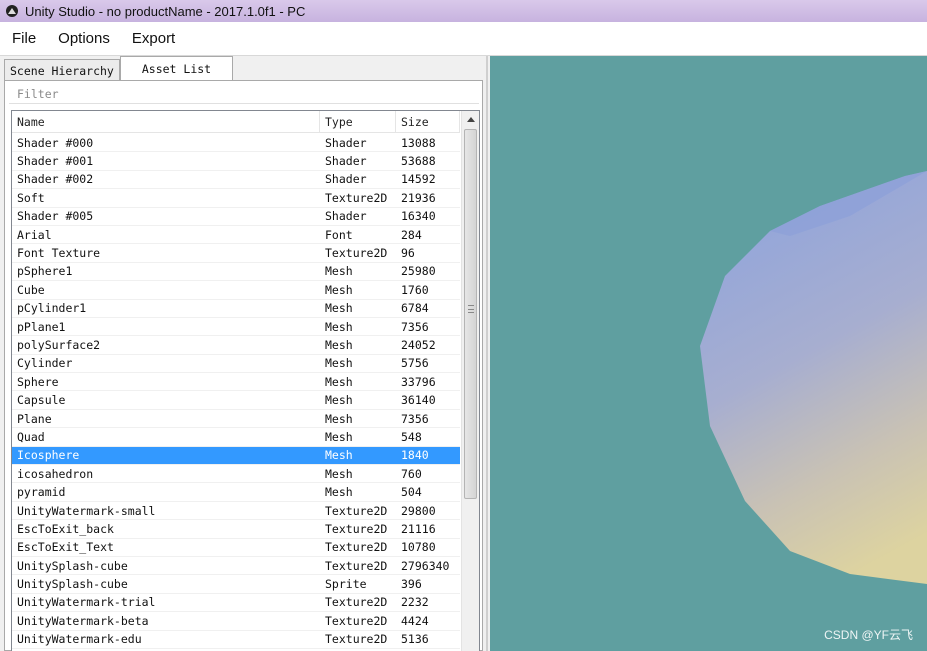  Describe the element at coordinates (236, 143) in the screenshot. I see `table-row: Shader #000 Shader 13088` at that location.